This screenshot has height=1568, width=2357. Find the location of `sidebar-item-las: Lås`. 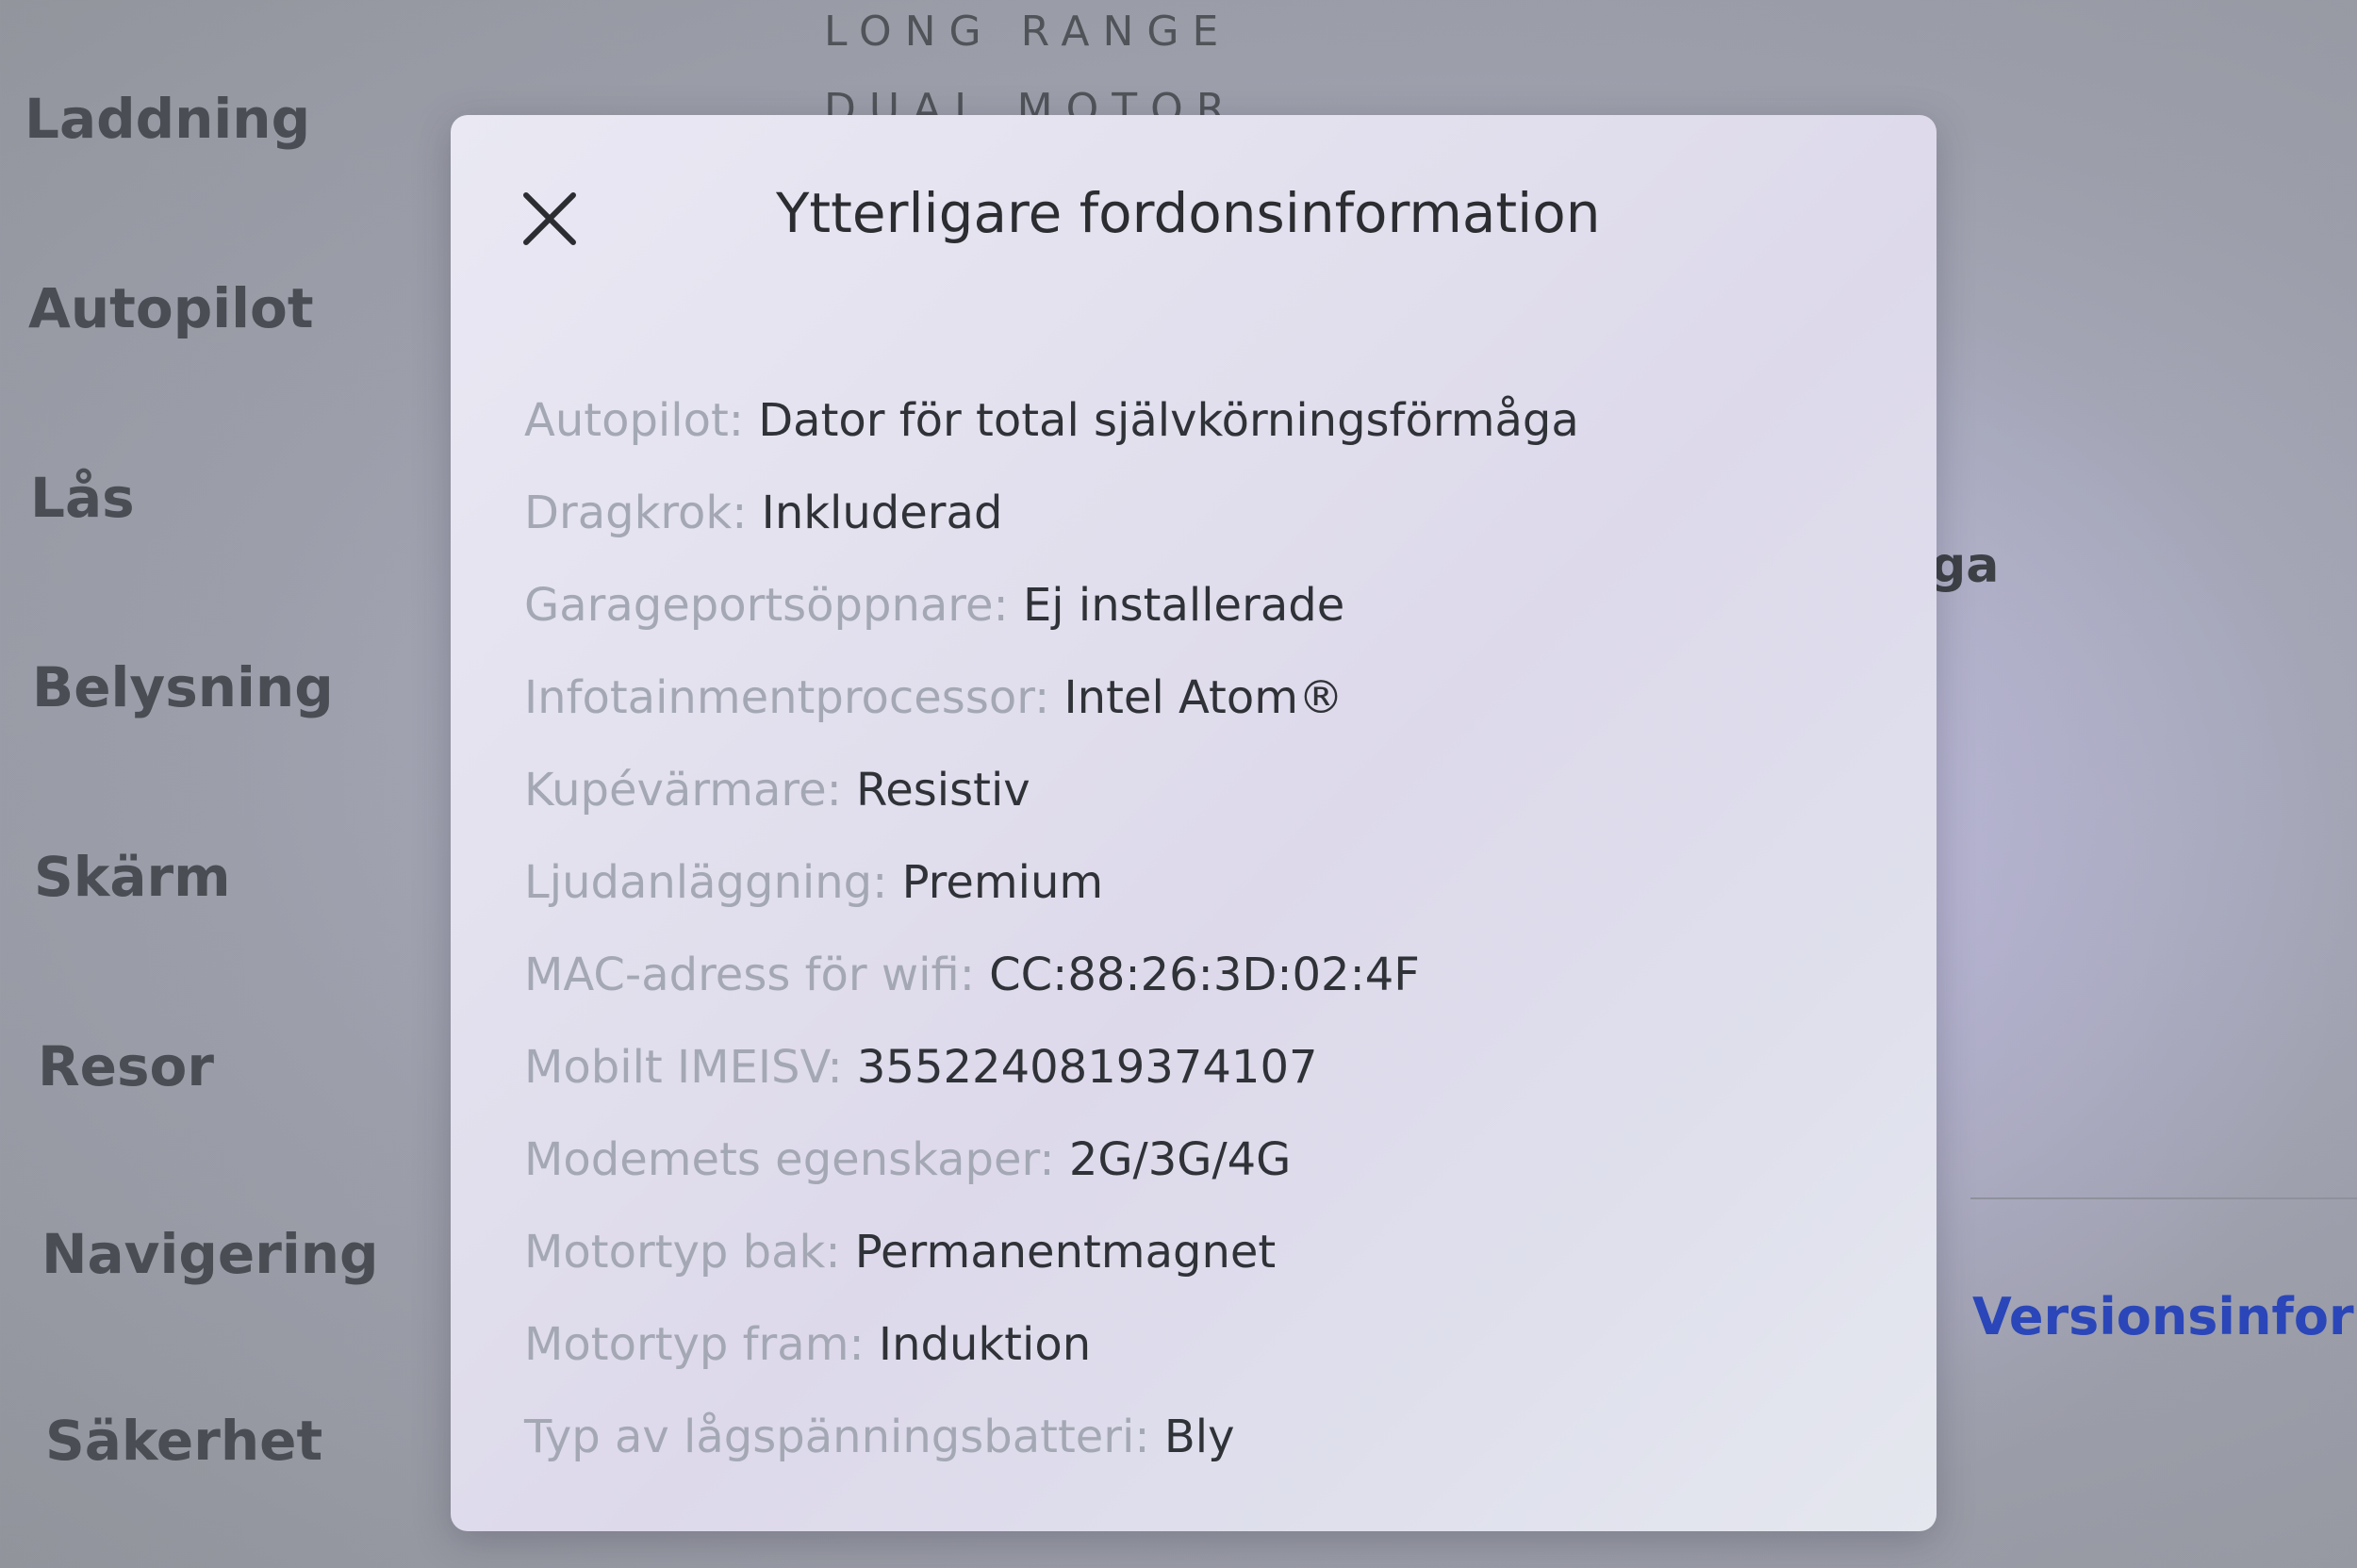

sidebar-item-las: Lås is located at coordinates (82, 498).